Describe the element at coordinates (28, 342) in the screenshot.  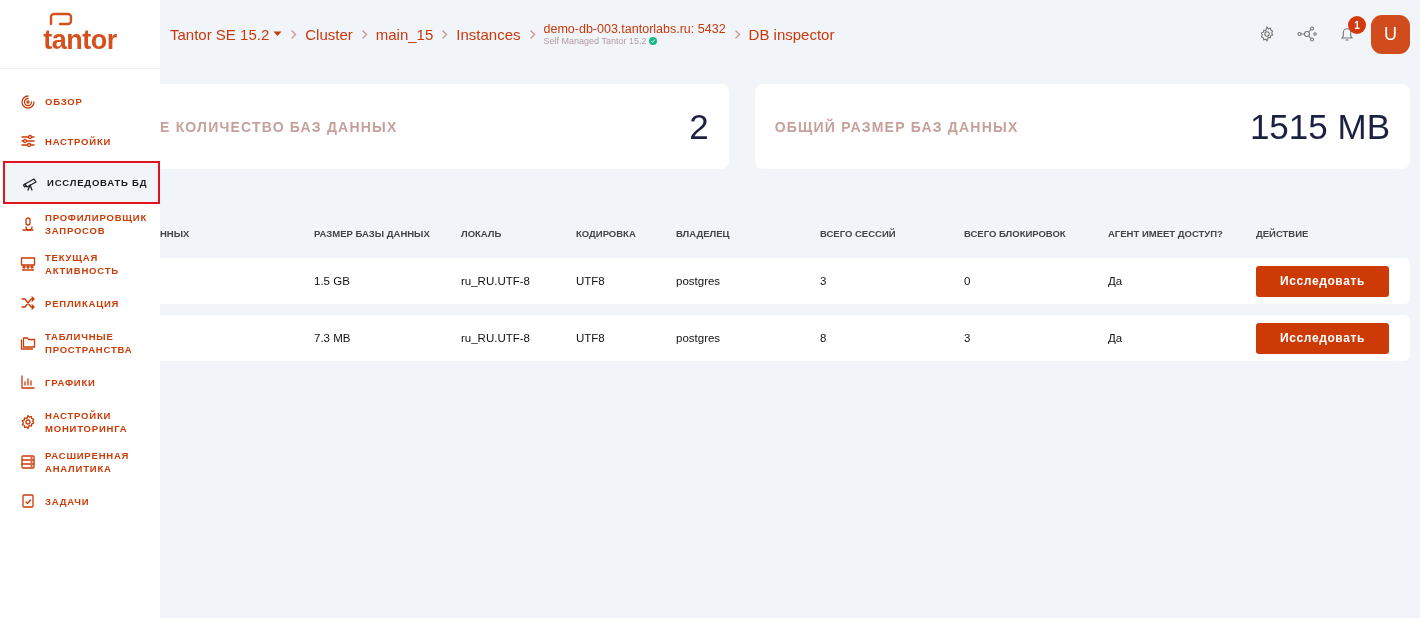
I see `folder-icon` at that location.